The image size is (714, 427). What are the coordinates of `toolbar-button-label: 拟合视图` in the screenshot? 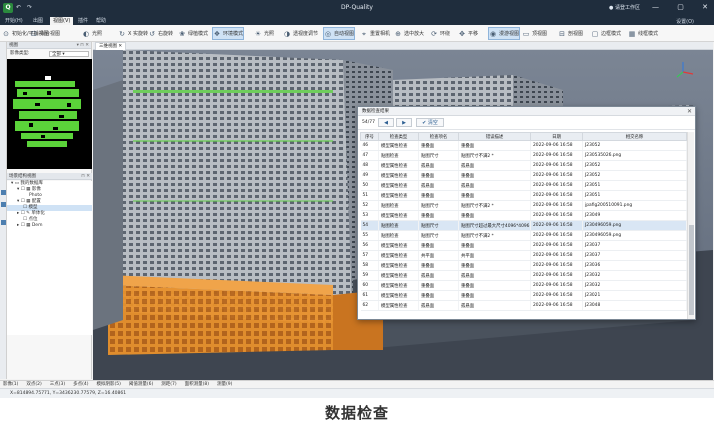 It's located at (50, 34).